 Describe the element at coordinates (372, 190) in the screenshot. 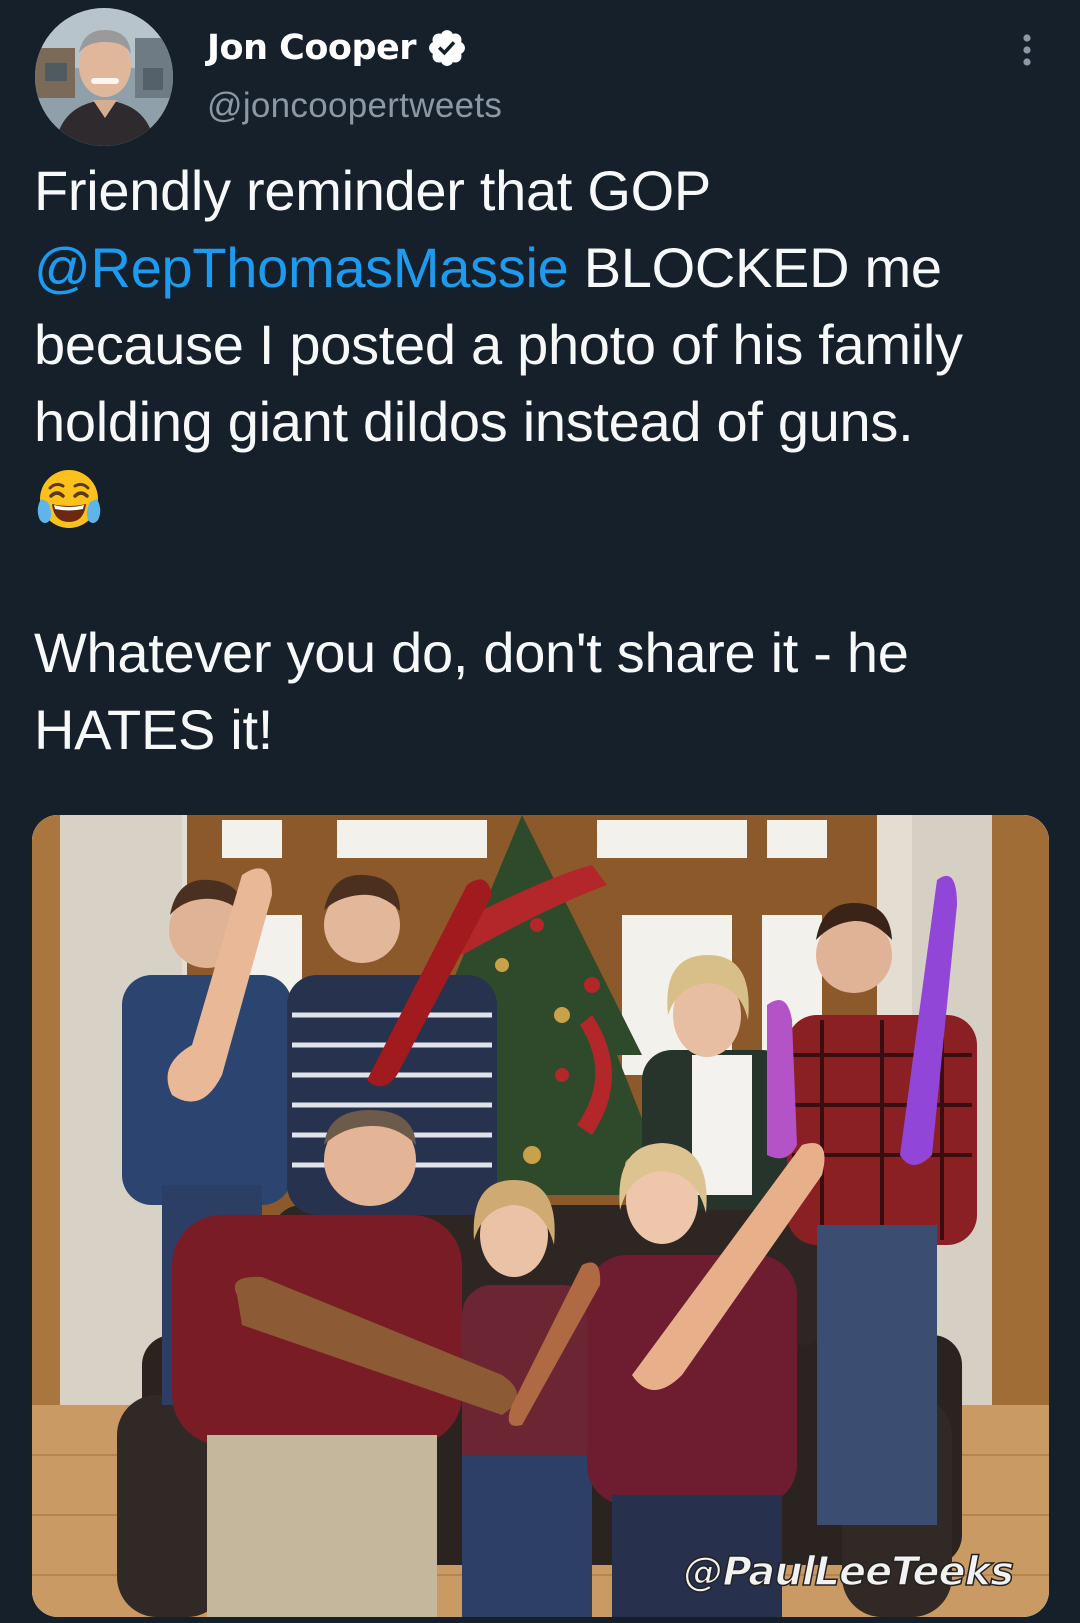

I see `tweet-line-1: Friendly reminder that GOP` at that location.